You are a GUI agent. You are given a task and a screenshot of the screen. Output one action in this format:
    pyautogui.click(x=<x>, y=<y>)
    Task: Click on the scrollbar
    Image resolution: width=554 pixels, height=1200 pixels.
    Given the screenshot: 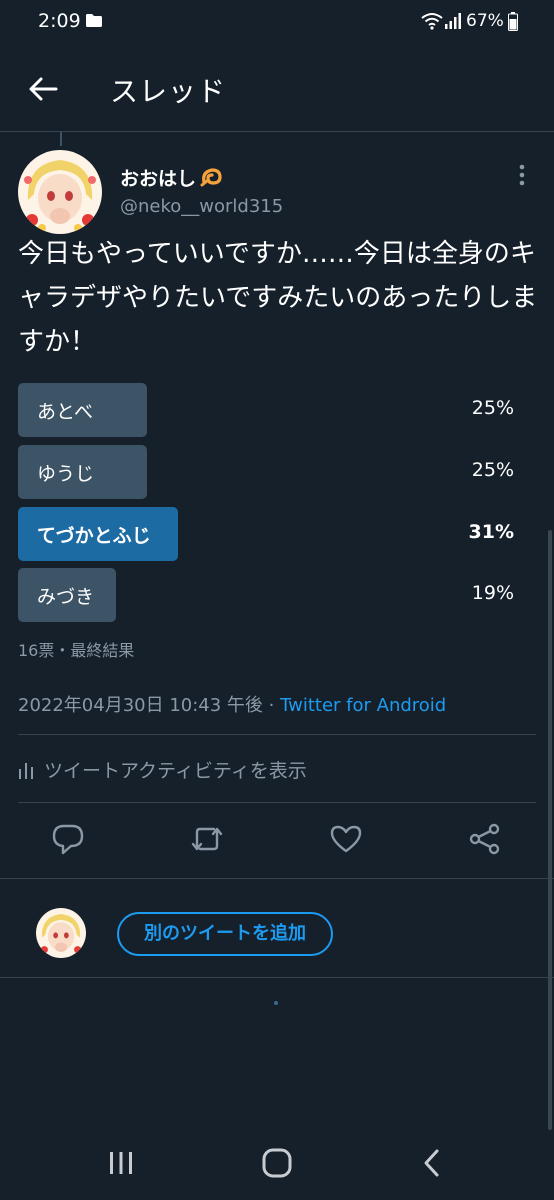 What is the action you would take?
    pyautogui.click(x=550, y=830)
    